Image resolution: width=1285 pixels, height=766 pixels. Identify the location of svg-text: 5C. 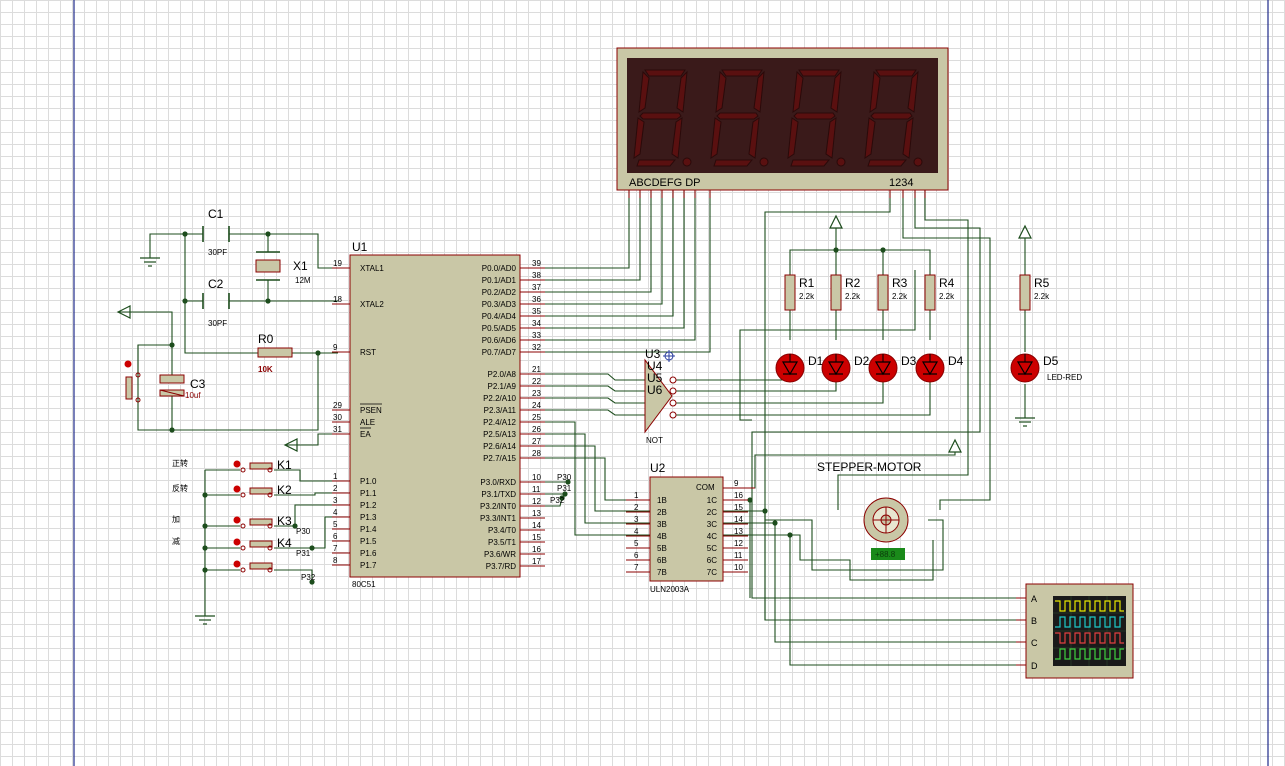
(712, 548).